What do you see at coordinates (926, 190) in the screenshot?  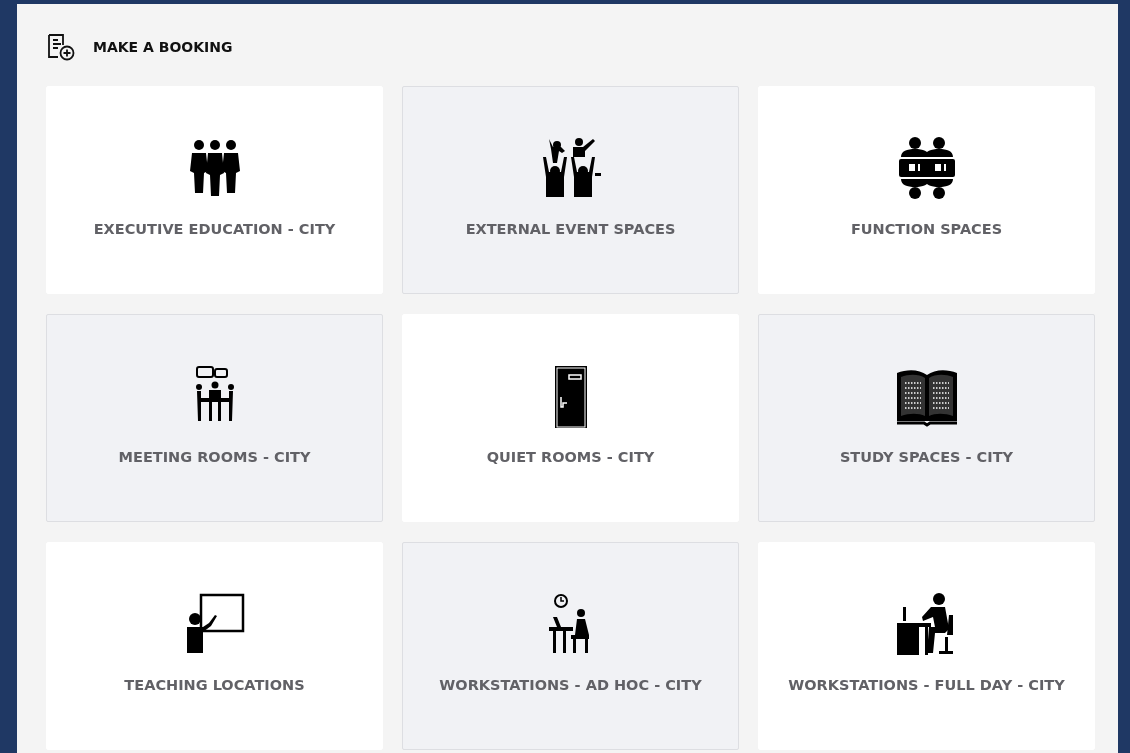 I see `category-card: FUNCTION SPACES` at bounding box center [926, 190].